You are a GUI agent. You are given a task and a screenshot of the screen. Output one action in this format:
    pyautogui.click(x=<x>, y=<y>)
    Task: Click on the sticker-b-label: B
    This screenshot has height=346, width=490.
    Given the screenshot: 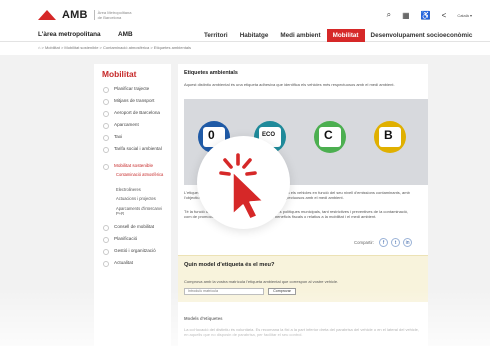 What is the action you would take?
    pyautogui.click(x=388, y=135)
    